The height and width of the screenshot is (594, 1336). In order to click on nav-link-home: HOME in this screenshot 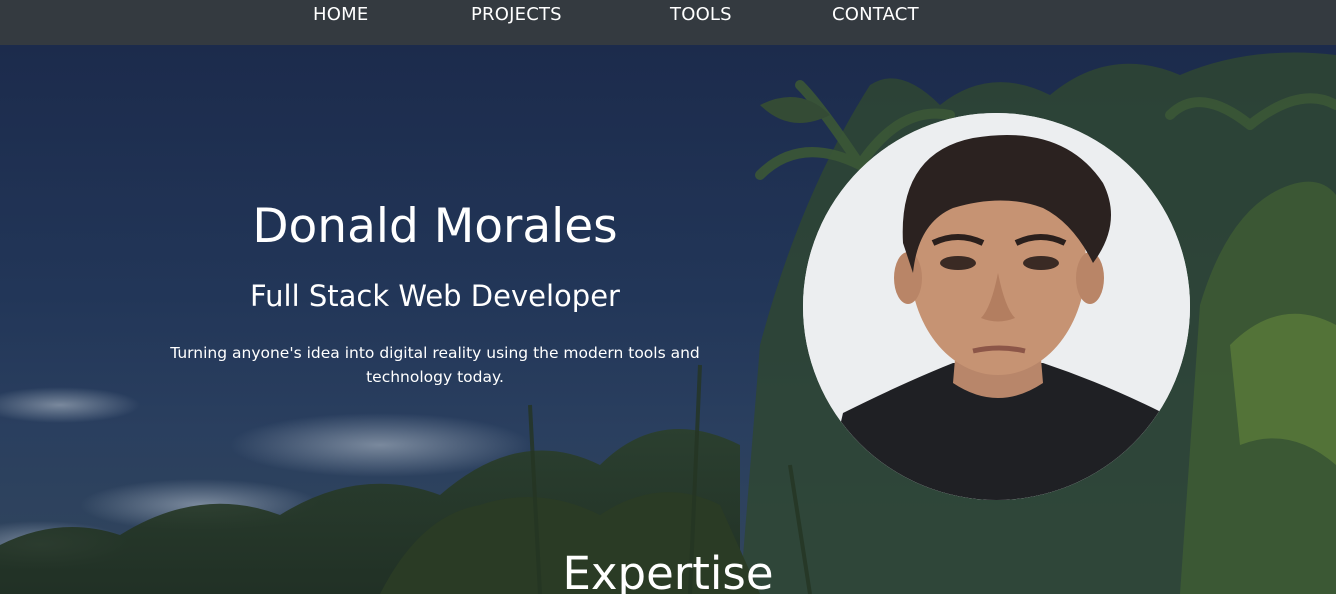, I will do `click(340, 15)`.